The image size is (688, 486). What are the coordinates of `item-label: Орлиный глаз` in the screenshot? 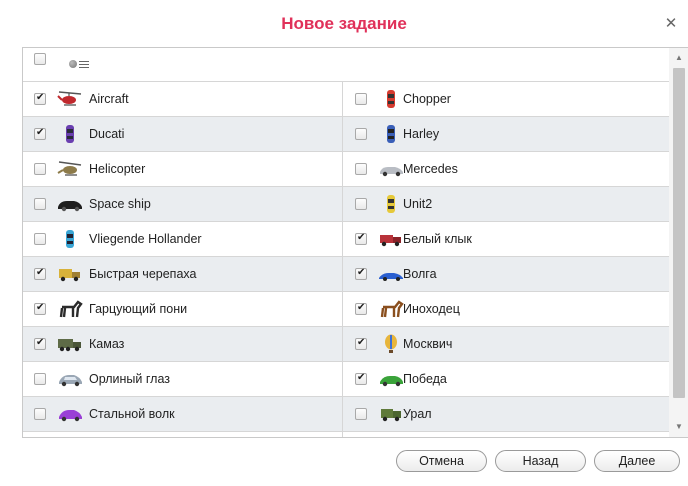 It's located at (129, 379).